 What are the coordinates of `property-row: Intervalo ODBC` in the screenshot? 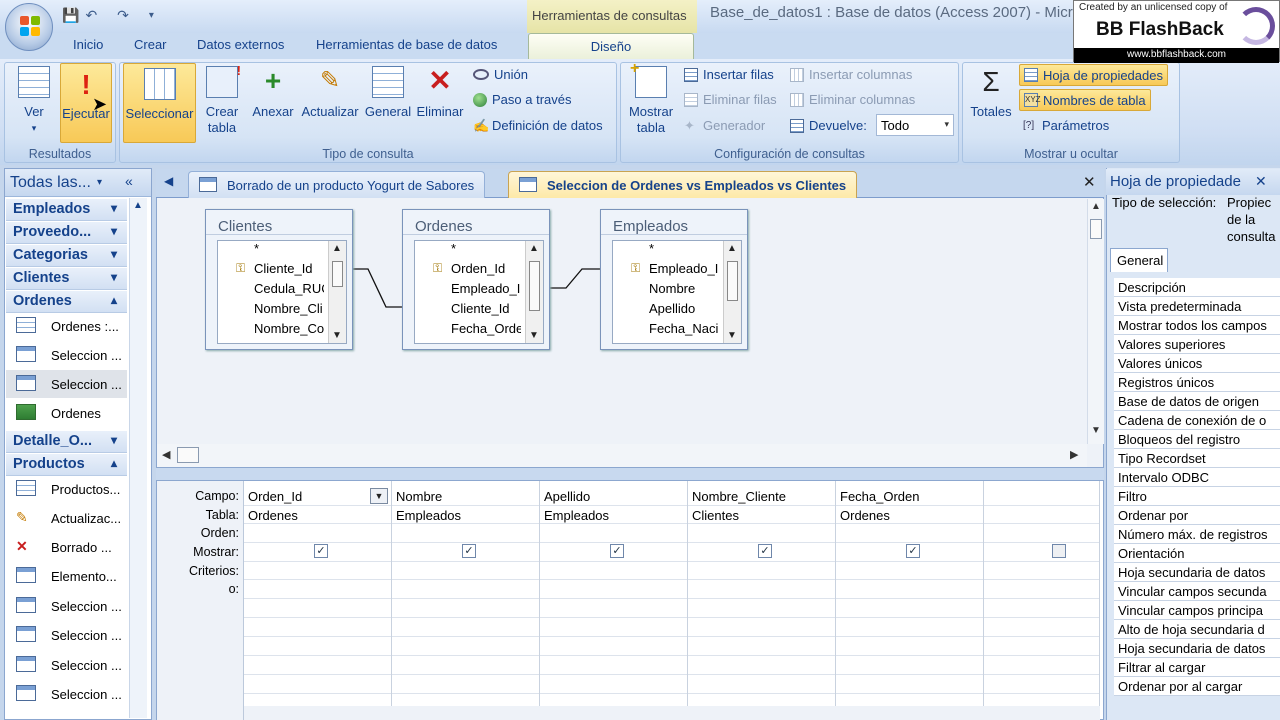 It's located at (1197, 477).